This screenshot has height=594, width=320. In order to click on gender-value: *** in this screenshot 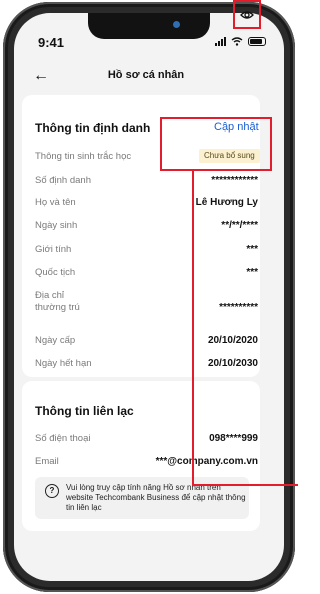, I will do `click(252, 249)`.